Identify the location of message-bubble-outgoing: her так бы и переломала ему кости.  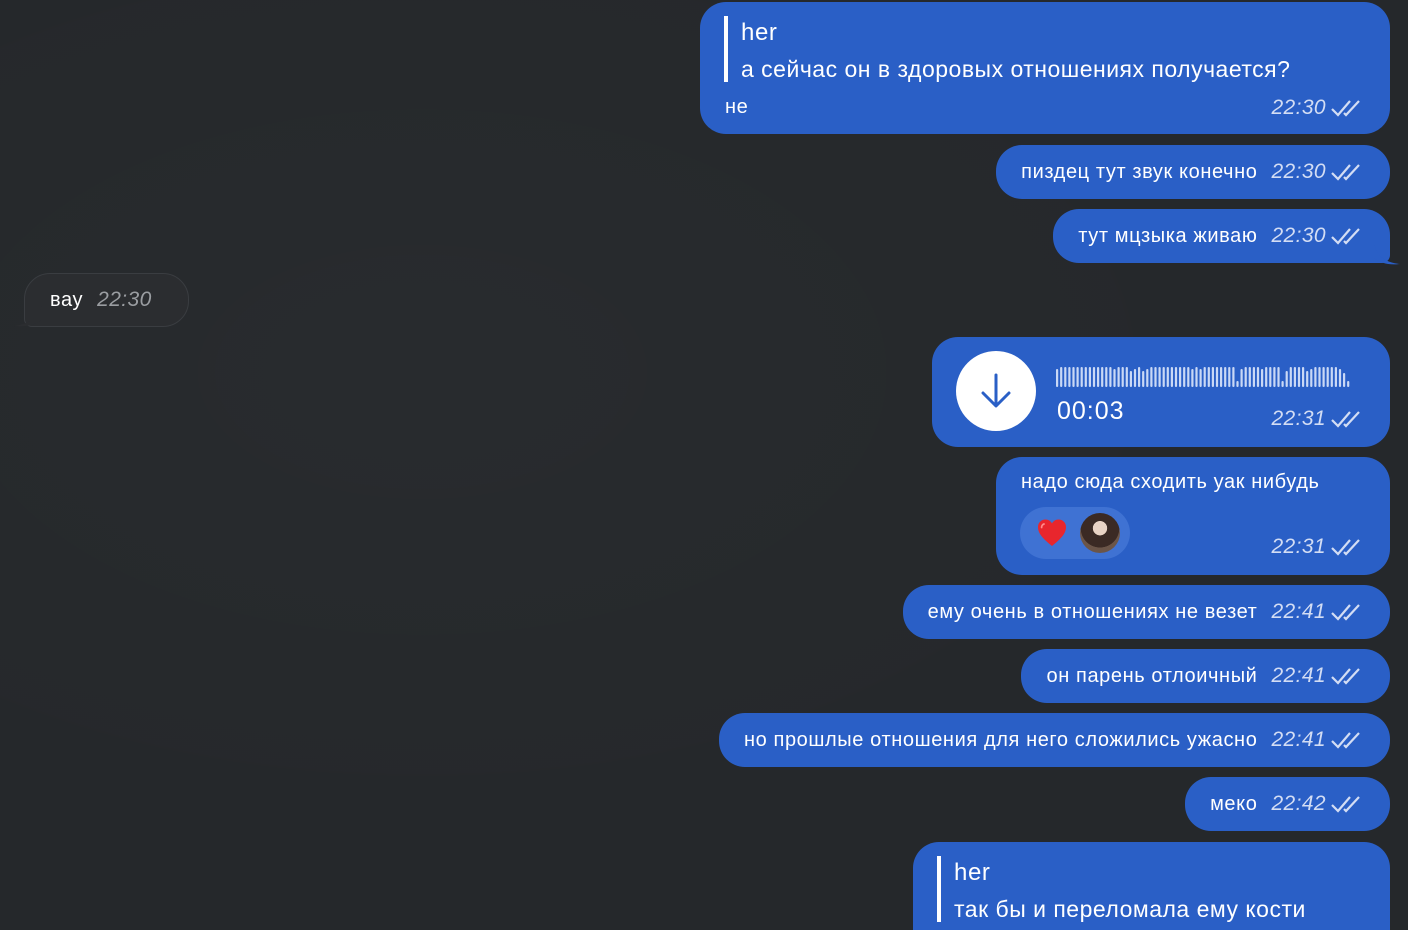
(1151, 886).